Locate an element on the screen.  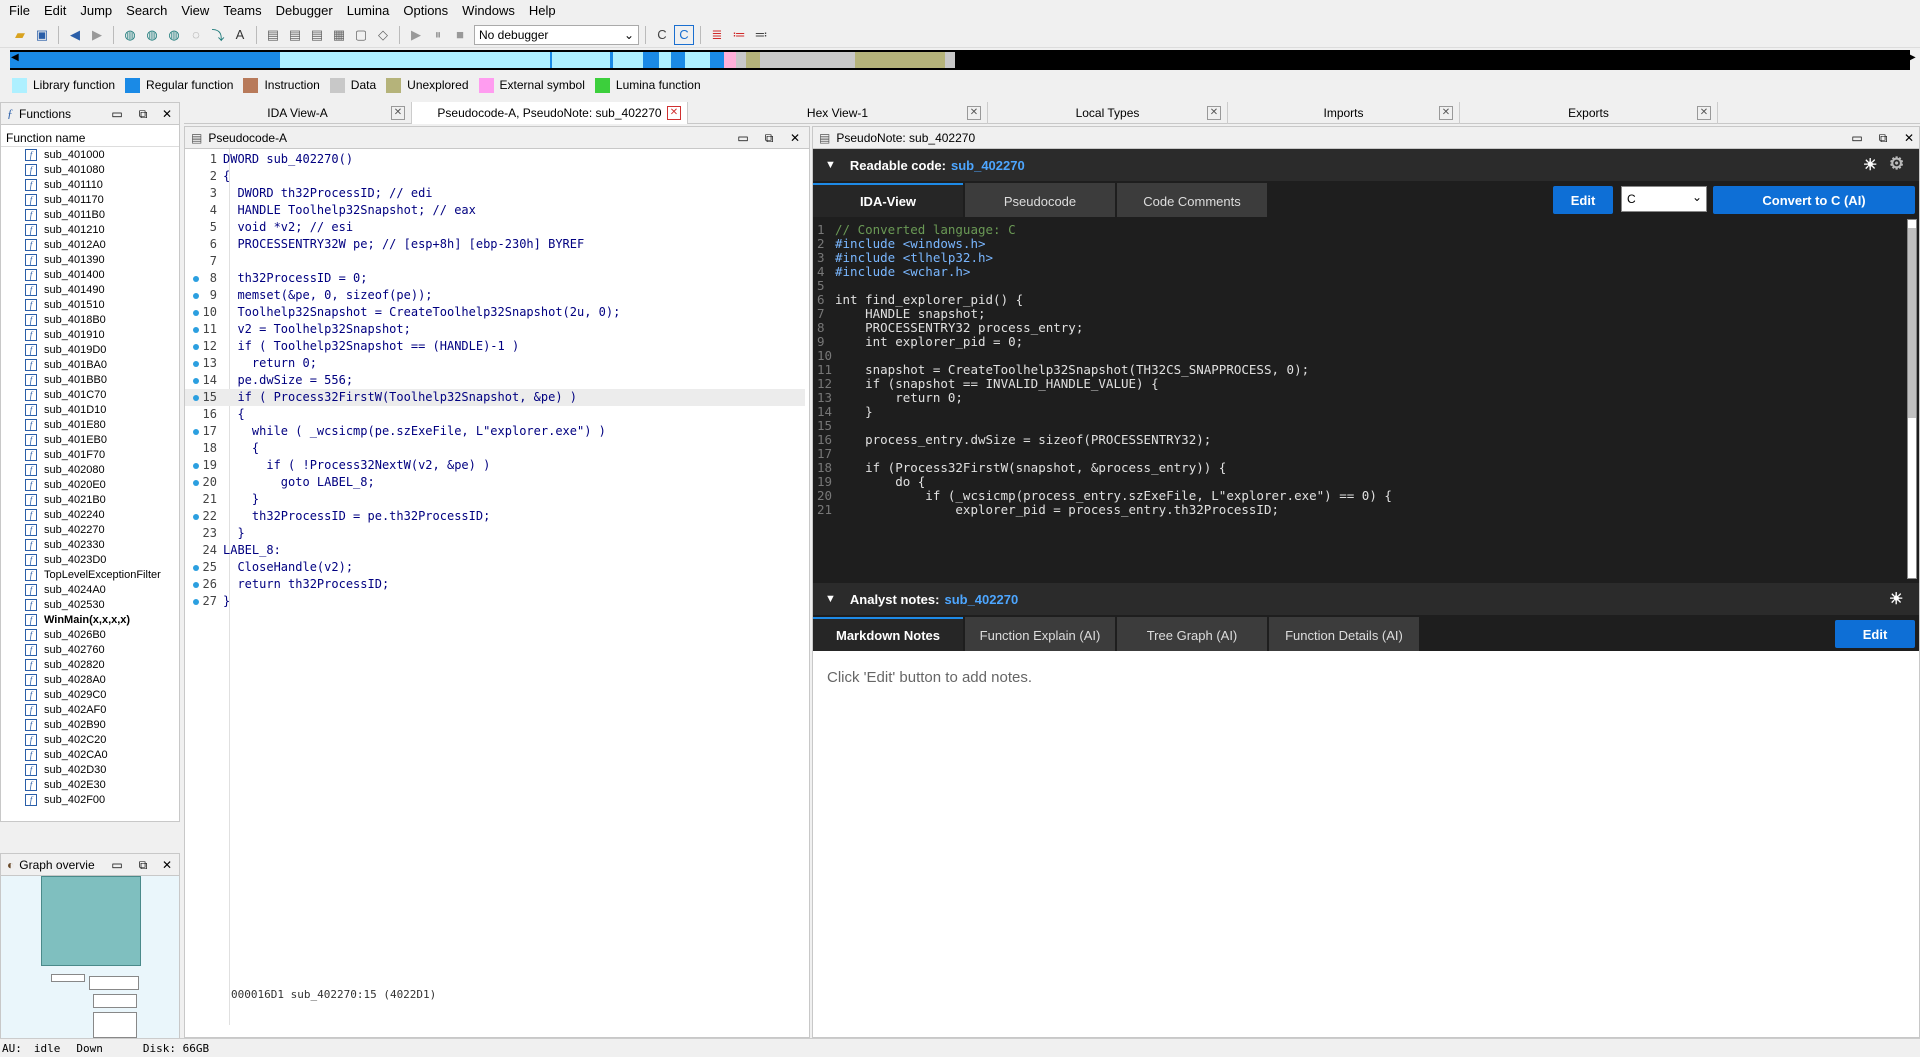
undefine-icon: ◌ is located at coordinates (196, 35).